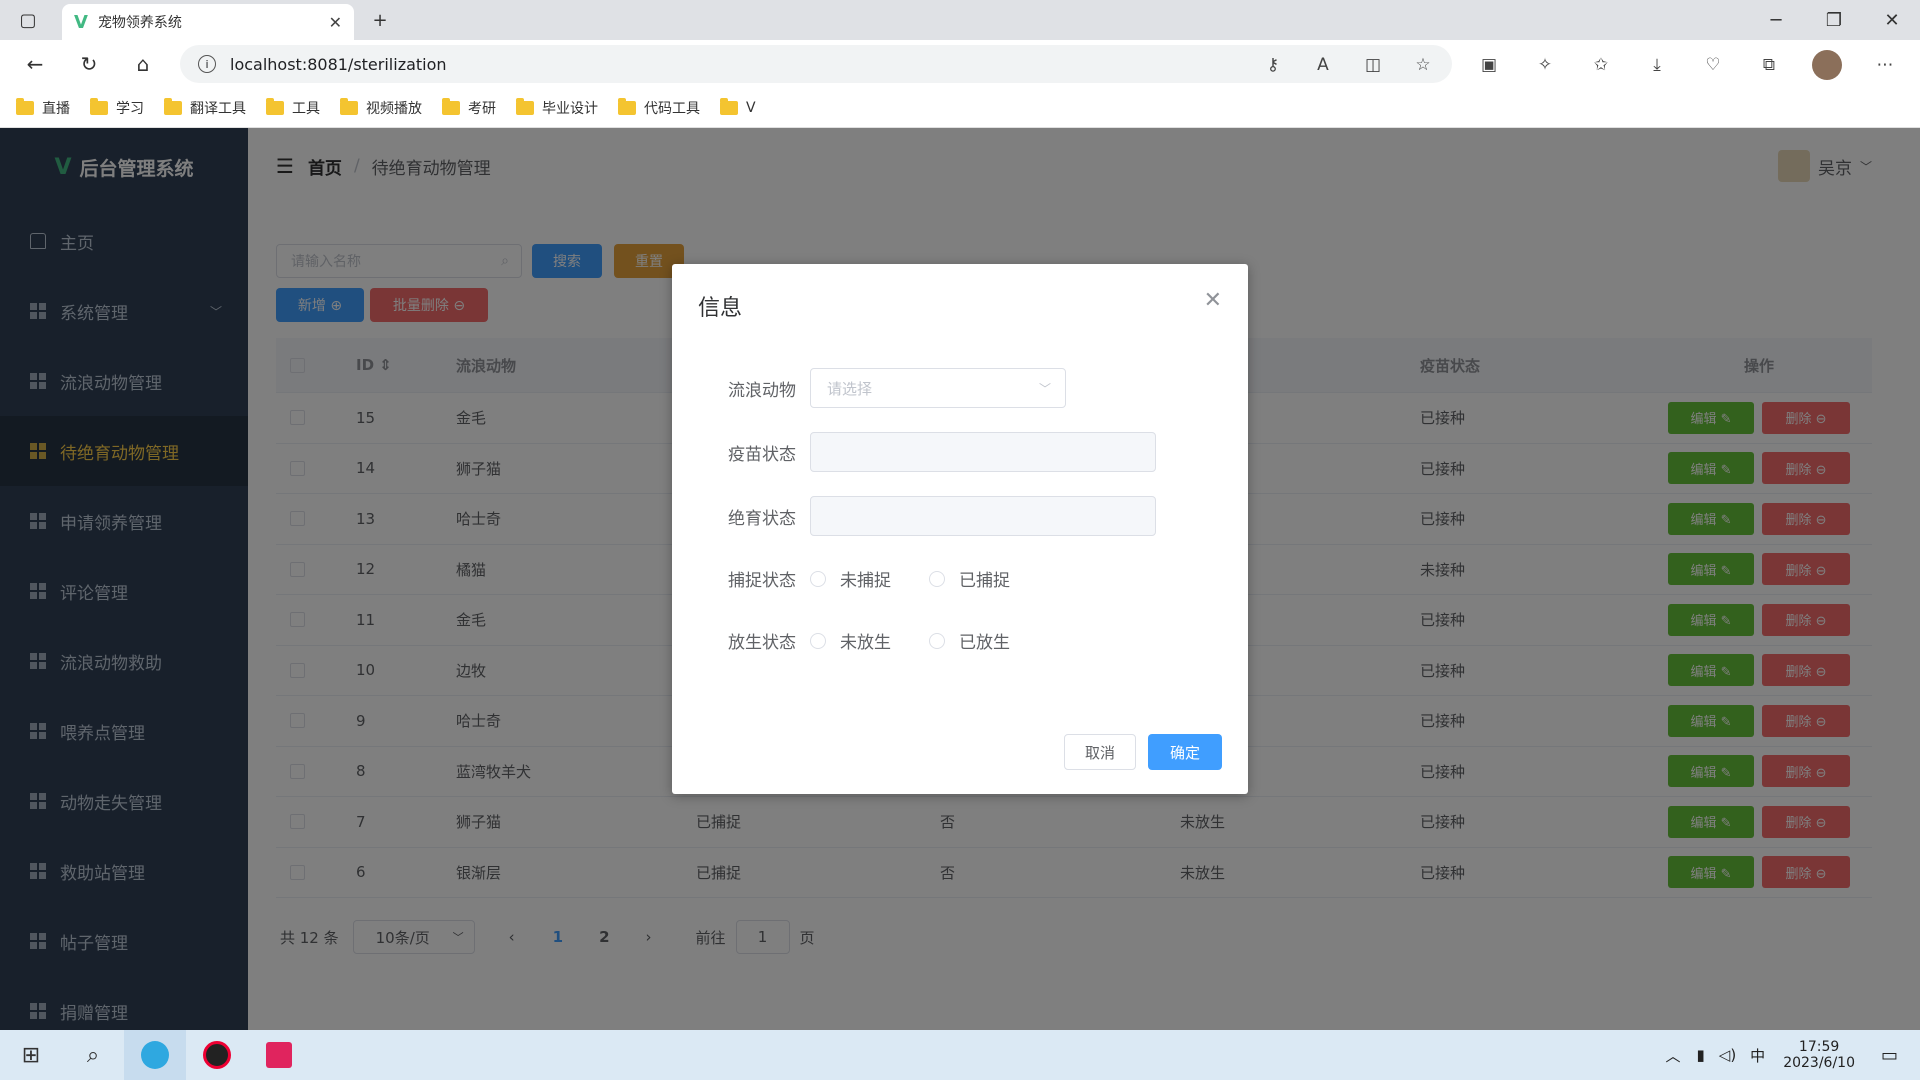 This screenshot has width=1920, height=1080. Describe the element at coordinates (1889, 1055) in the screenshot. I see `notification-icon: ▭` at that location.